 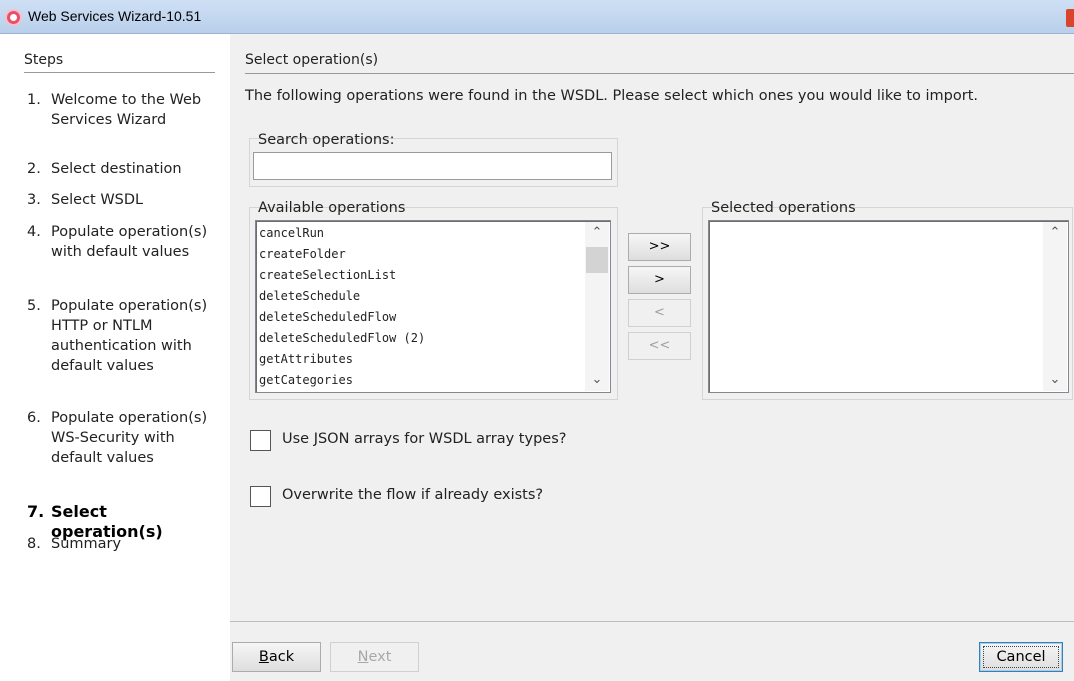 I want to click on remove-all-button: <<, so click(x=659, y=346).